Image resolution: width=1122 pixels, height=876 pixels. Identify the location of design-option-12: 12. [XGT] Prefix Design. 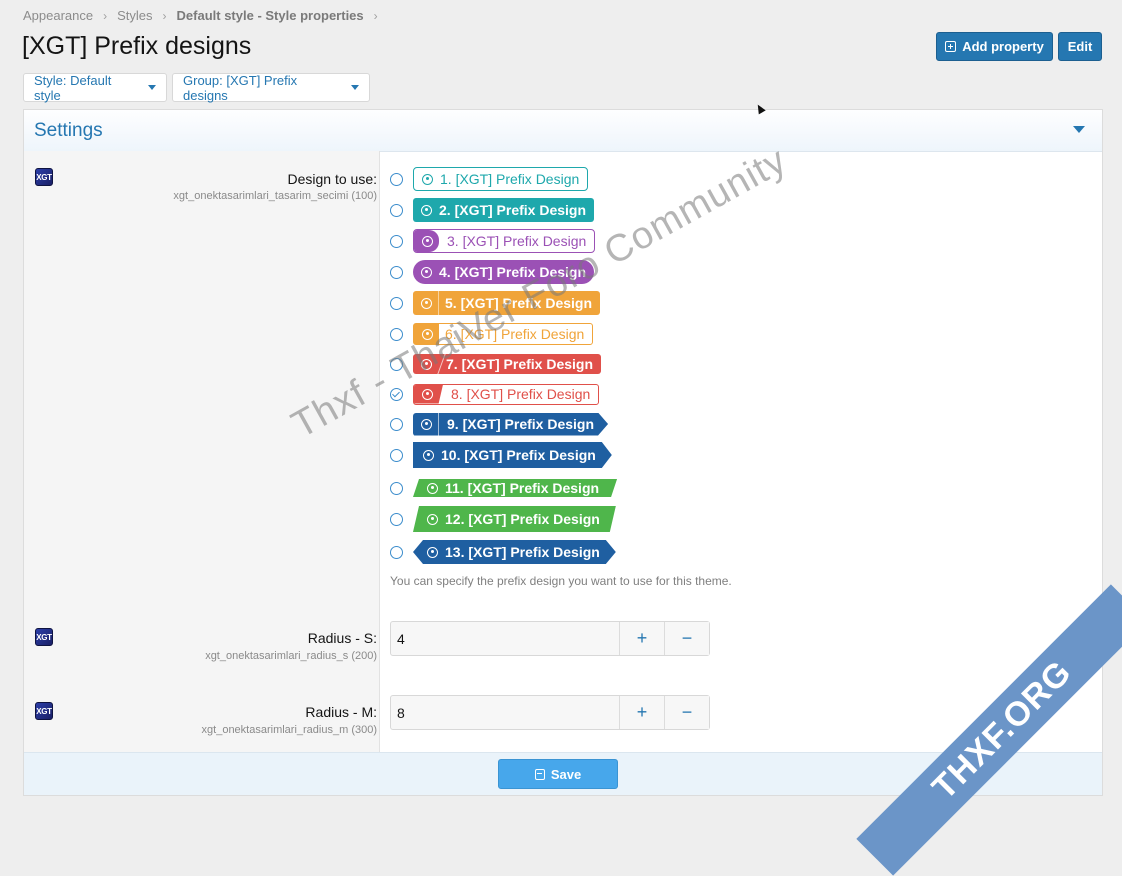
(503, 519).